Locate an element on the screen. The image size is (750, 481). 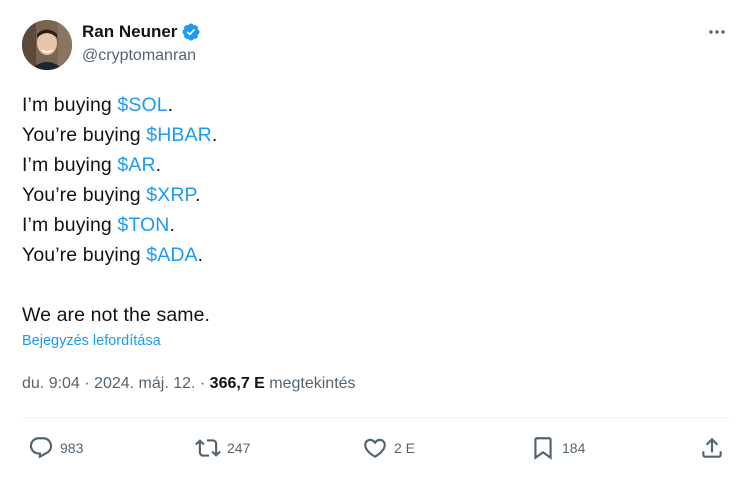
author-name: Ran Neuner is located at coordinates (141, 32).